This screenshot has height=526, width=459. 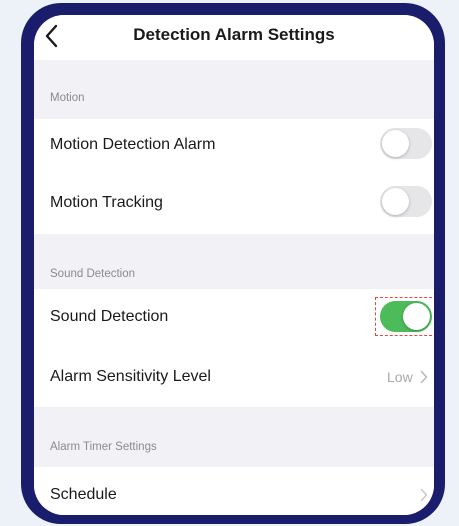 What do you see at coordinates (103, 447) in the screenshot?
I see `section-header-timer: Alarm Timer Settings` at bounding box center [103, 447].